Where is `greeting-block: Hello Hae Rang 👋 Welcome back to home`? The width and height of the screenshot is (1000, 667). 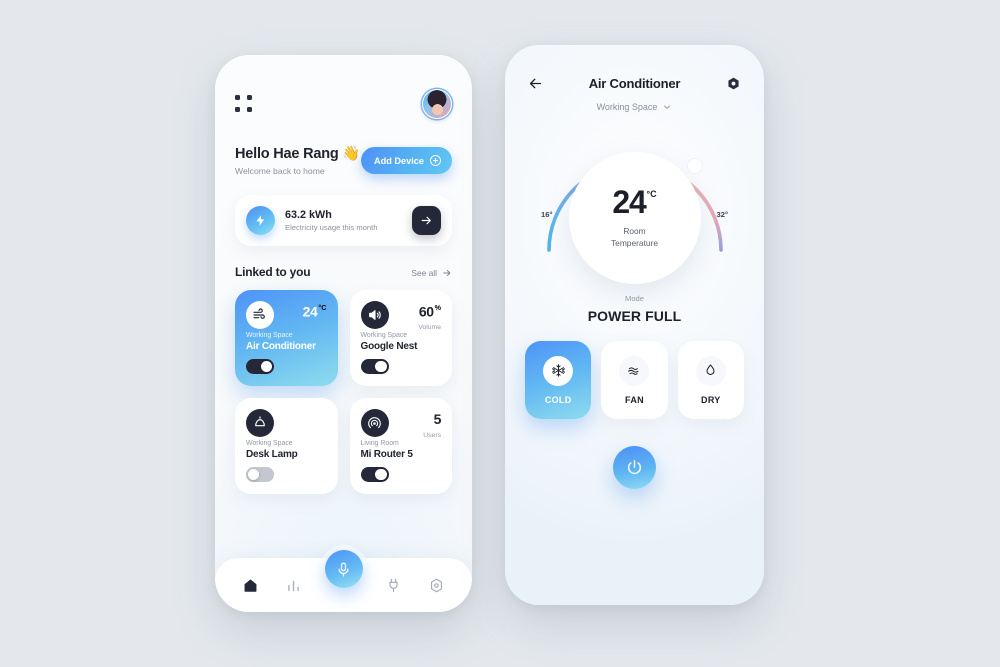
greeting-block: Hello Hae Rang 👋 Welcome back to home is located at coordinates (297, 160).